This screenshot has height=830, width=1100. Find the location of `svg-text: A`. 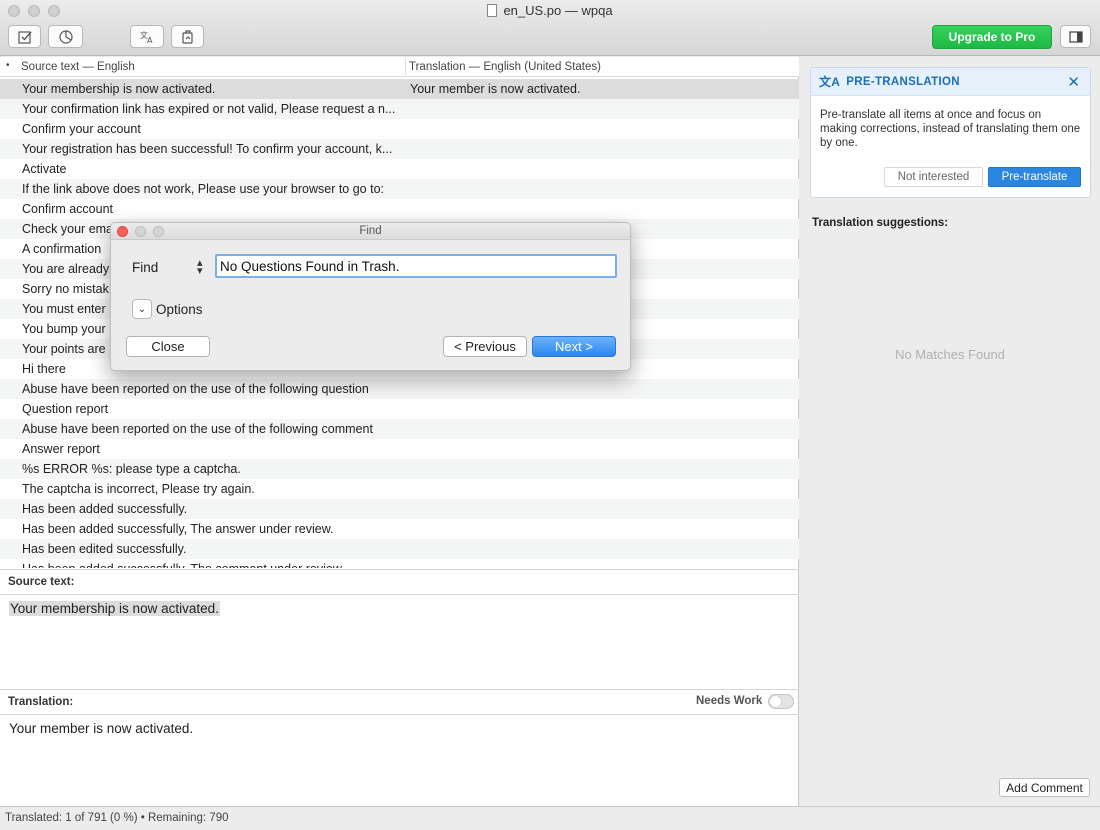

svg-text: A is located at coordinates (150, 40).